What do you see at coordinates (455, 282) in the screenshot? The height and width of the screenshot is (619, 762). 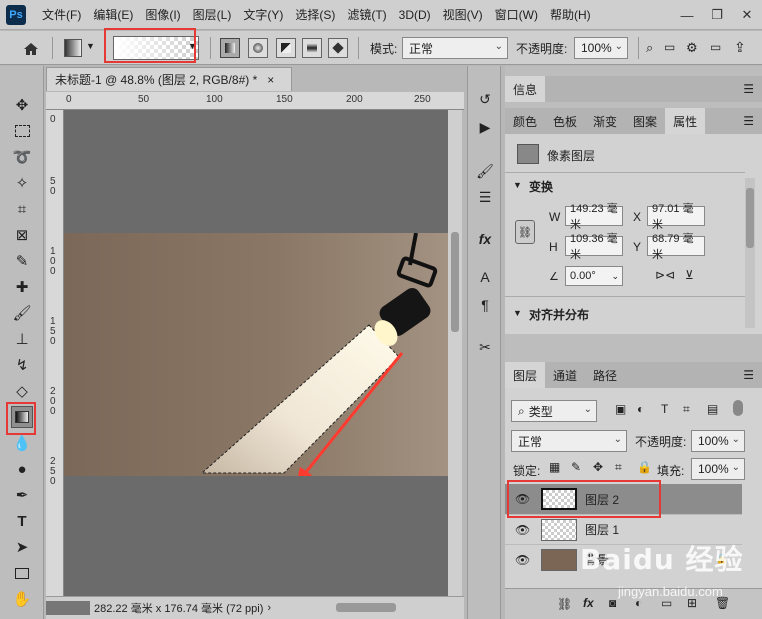 I see `vertical-scroll-thumb` at bounding box center [455, 282].